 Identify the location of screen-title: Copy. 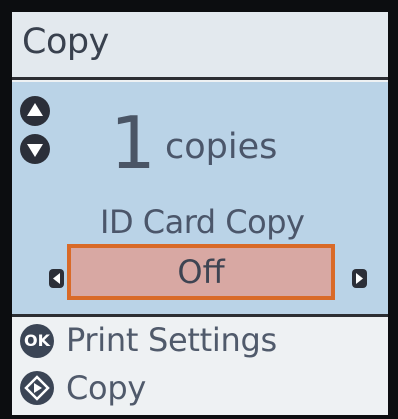
(65, 42).